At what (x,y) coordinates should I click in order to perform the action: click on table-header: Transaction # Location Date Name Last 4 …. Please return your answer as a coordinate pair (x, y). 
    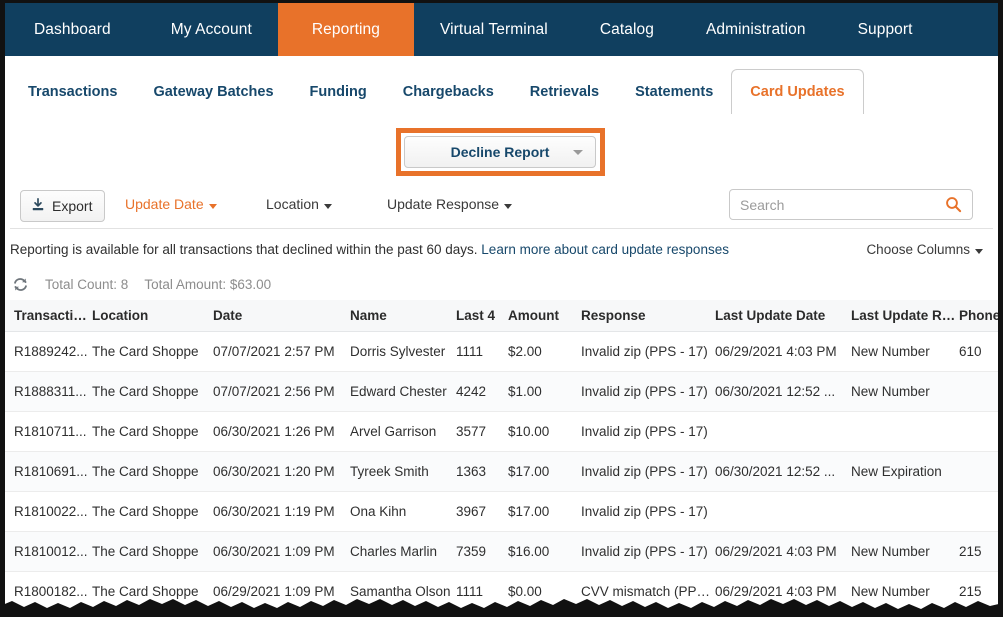
    Looking at the image, I should click on (501, 316).